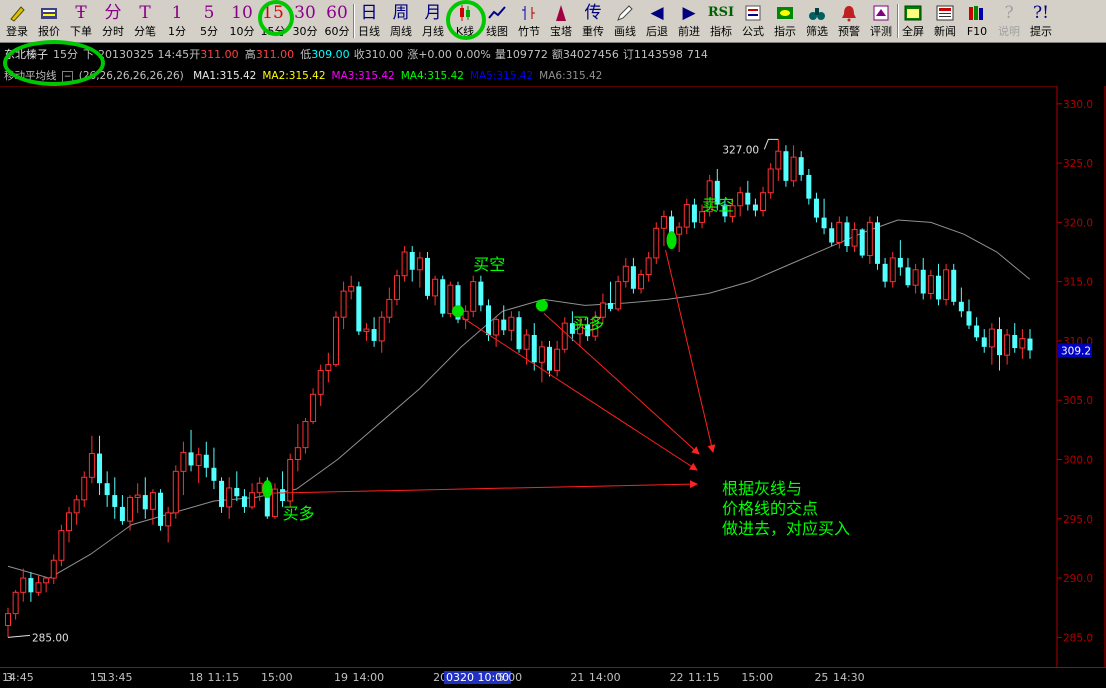  I want to click on highlight-ring-kline, so click(466, 20).